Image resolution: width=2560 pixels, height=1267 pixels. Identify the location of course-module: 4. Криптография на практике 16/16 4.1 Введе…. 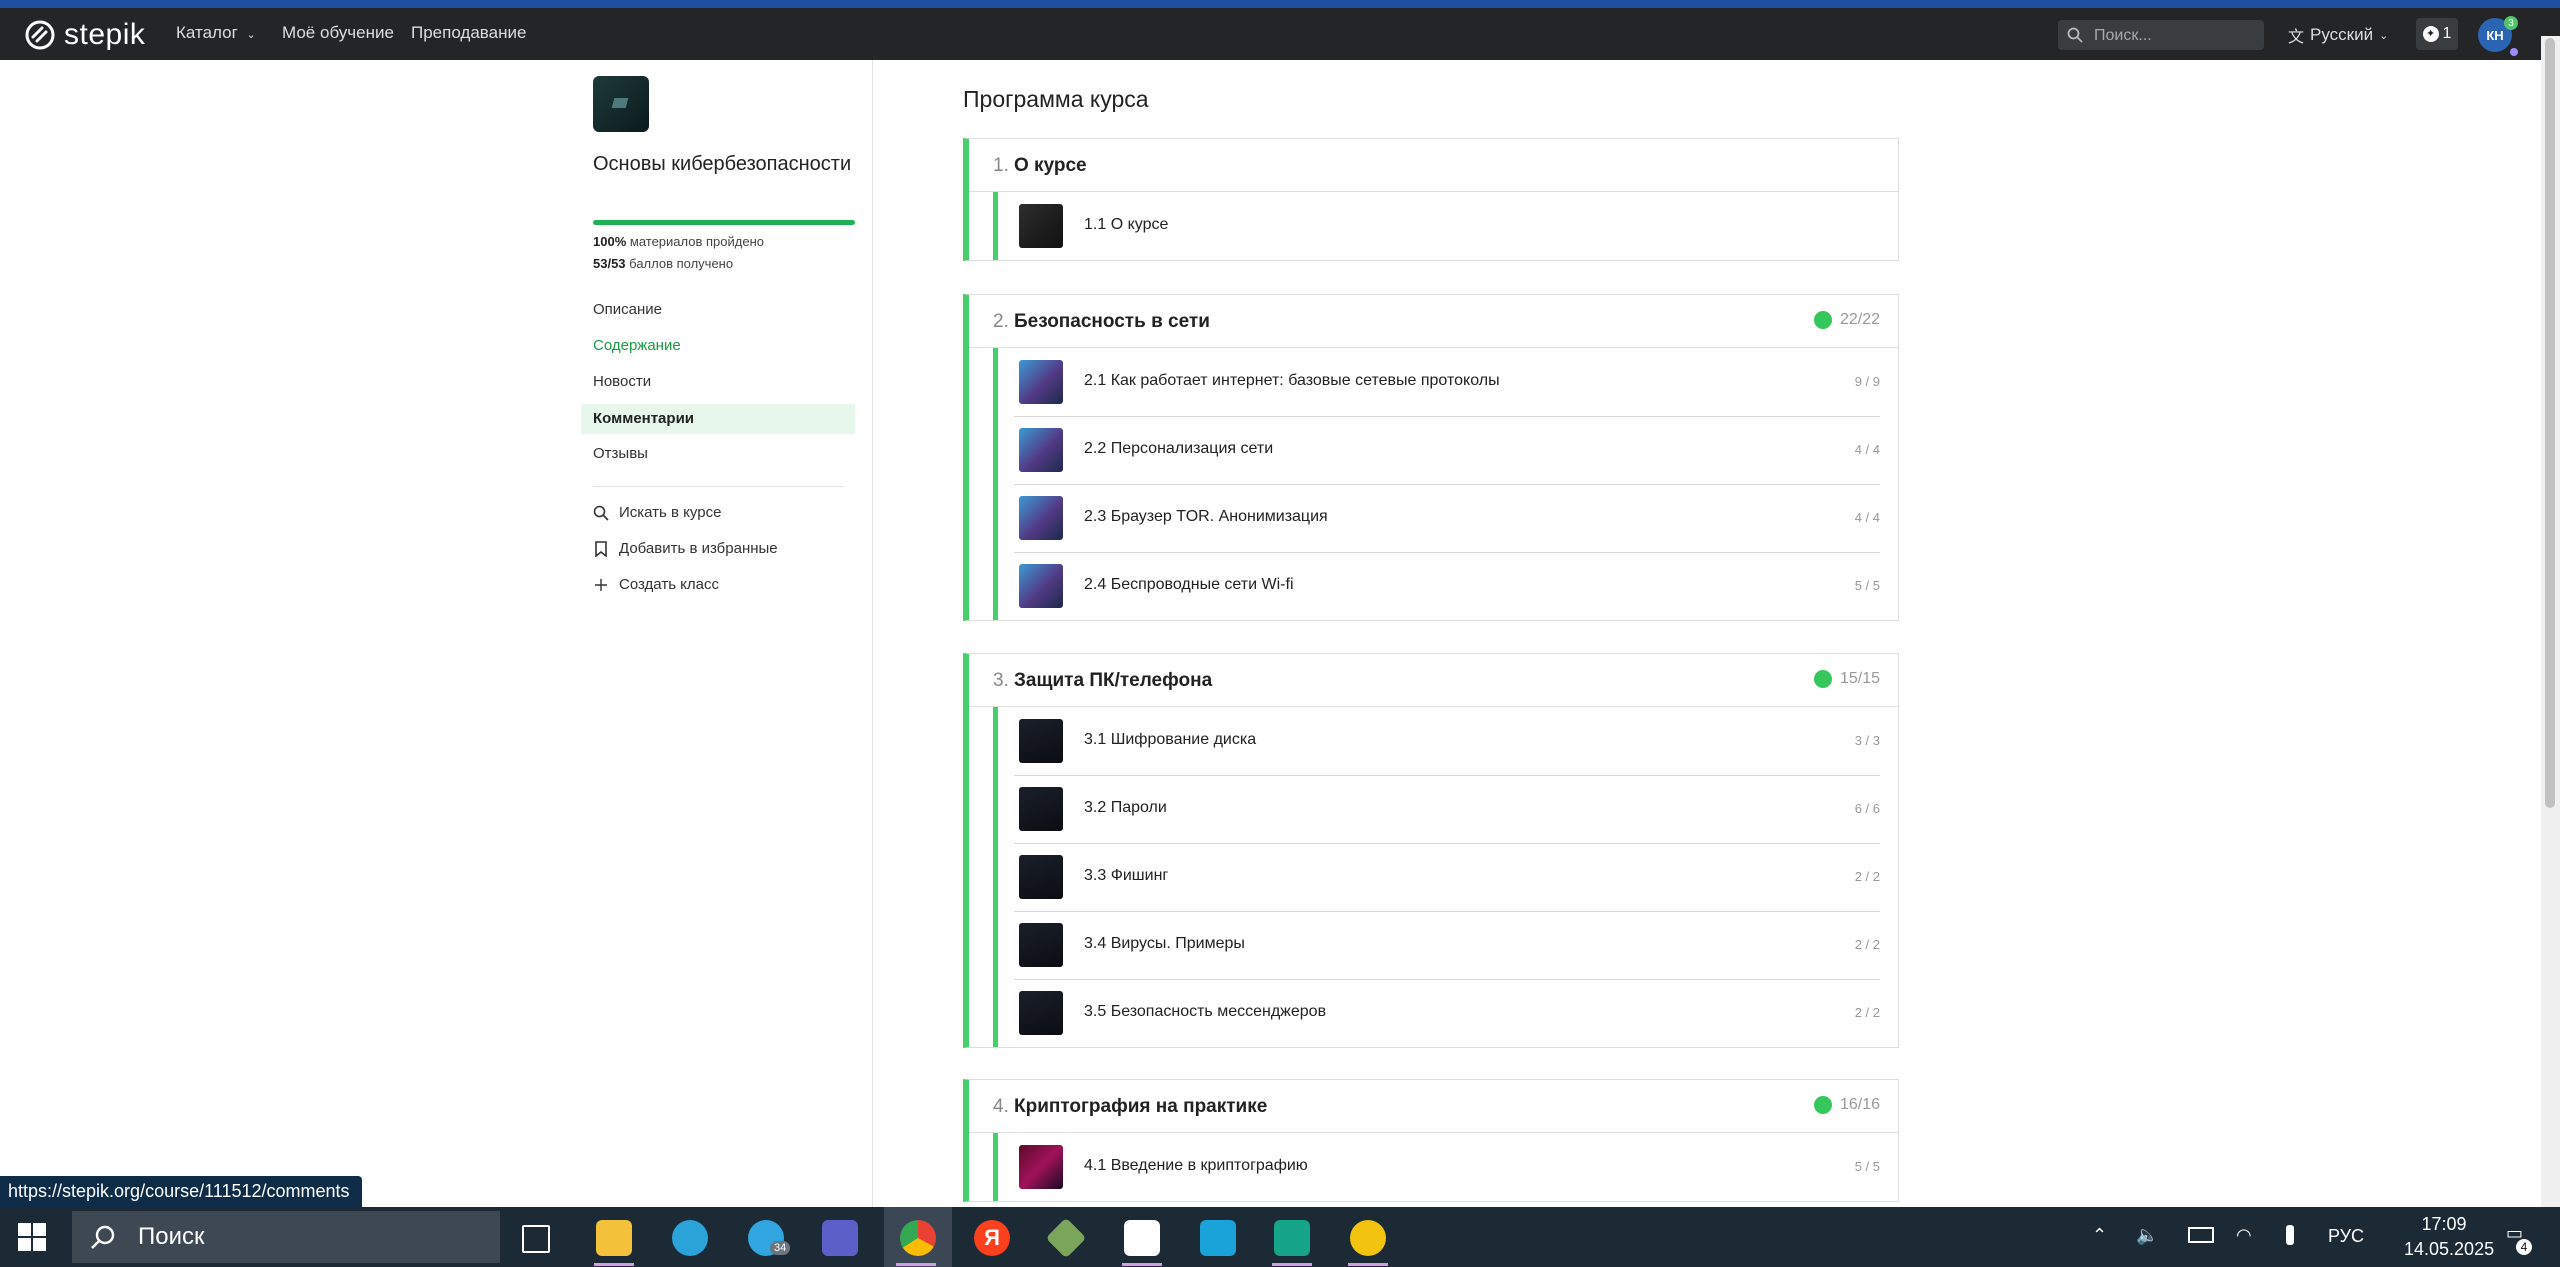
(1431, 1140).